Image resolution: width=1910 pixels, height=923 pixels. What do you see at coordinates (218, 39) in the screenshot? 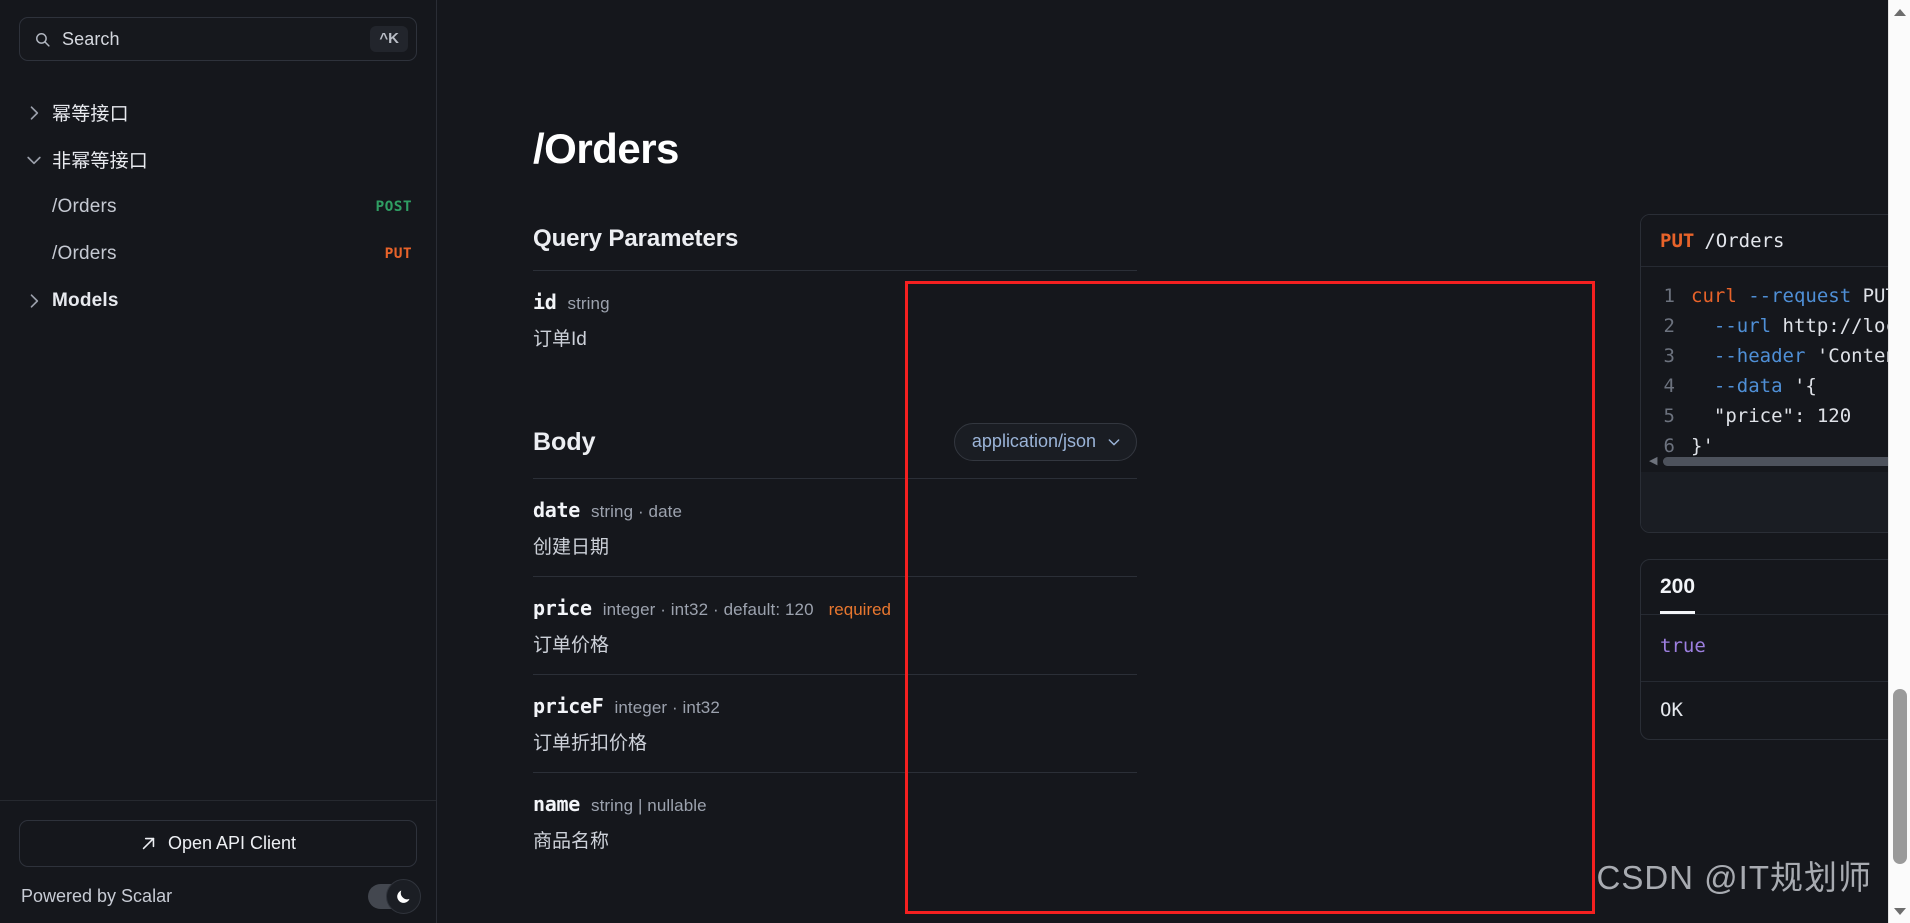
I see `search-input: Search ^K` at bounding box center [218, 39].